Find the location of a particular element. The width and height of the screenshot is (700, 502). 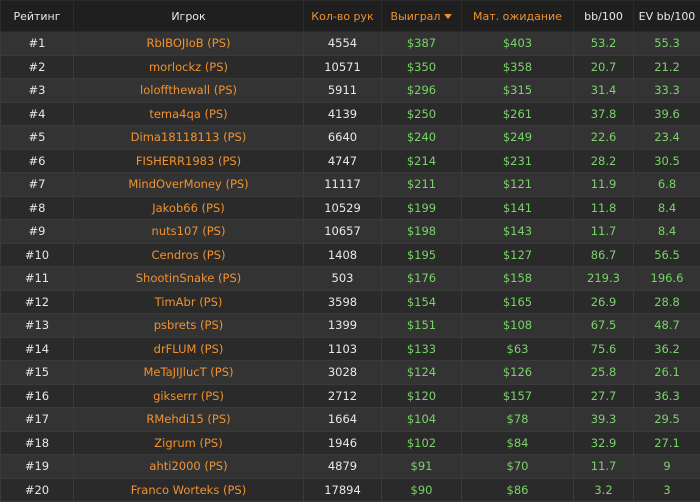

table-row: #20 Franco Worteks (PS) 17894 $90 $86 3.2 3 is located at coordinates (350, 489).